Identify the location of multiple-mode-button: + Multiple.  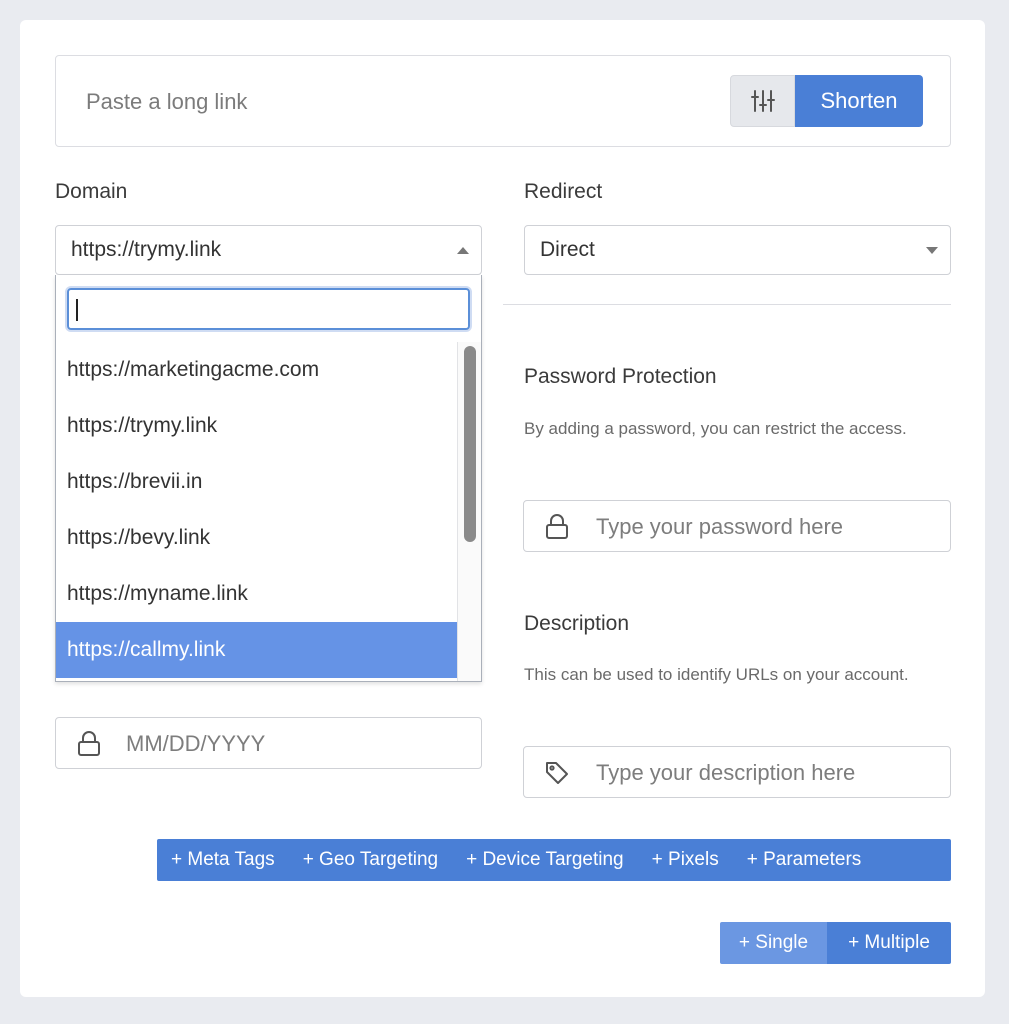
(889, 943).